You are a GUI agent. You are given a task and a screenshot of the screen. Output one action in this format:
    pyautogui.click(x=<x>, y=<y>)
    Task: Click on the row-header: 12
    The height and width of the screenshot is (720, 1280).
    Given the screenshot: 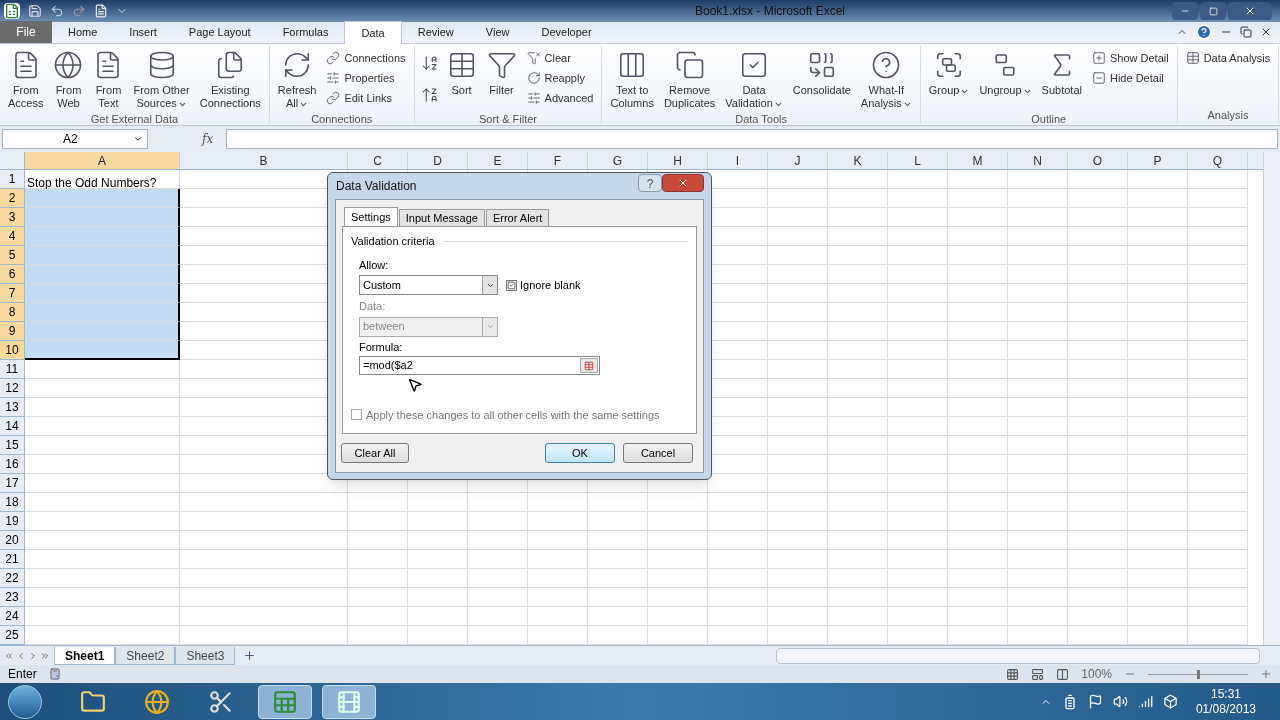 What is the action you would take?
    pyautogui.click(x=12, y=388)
    